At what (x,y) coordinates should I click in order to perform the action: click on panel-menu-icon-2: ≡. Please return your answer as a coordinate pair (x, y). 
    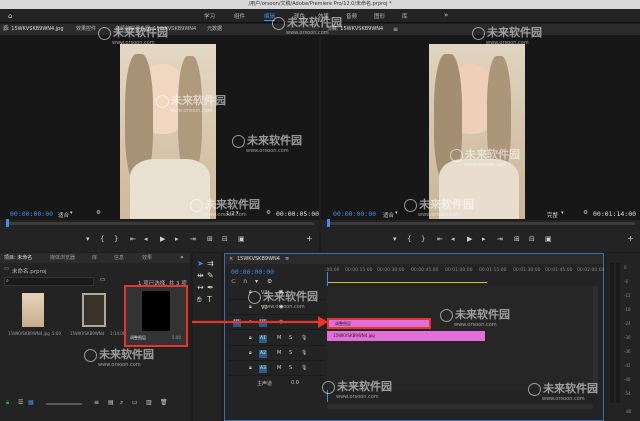
    Looking at the image, I should click on (287, 259).